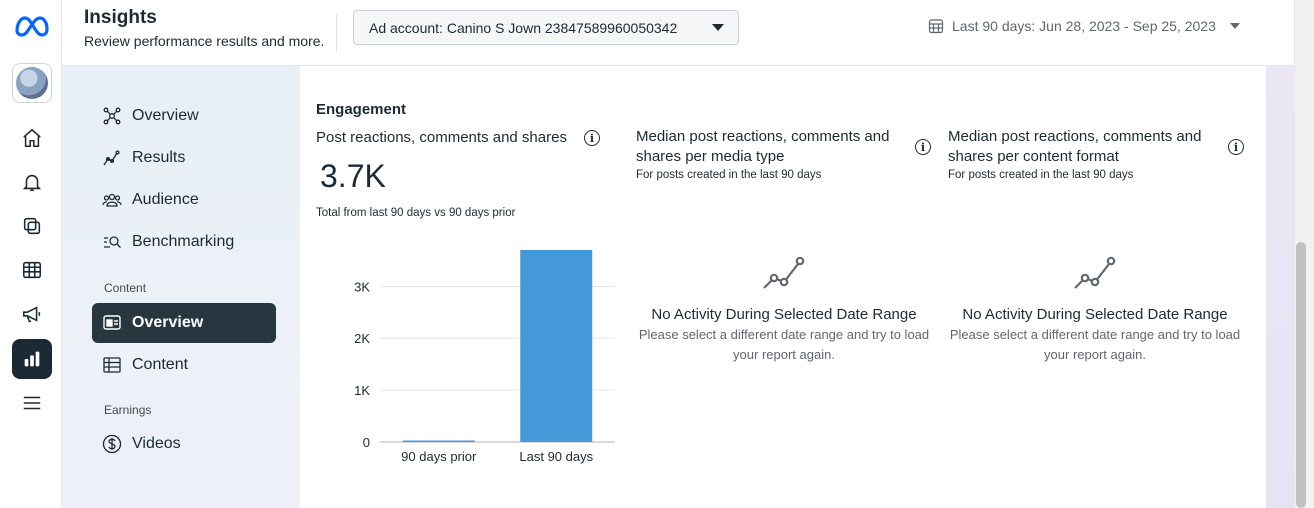 The image size is (1314, 508). Describe the element at coordinates (556, 456) in the screenshot. I see `x-tick-label: Last 90 days` at that location.